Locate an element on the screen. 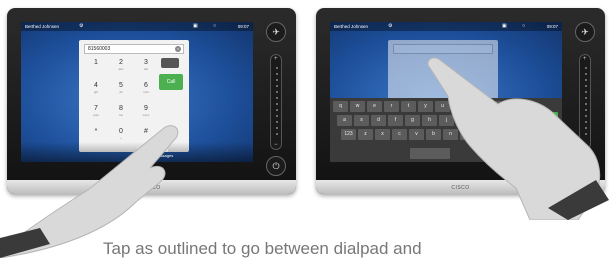 Image resolution: width=609 pixels, height=259 pixels. key-digit: 6 is located at coordinates (146, 85).